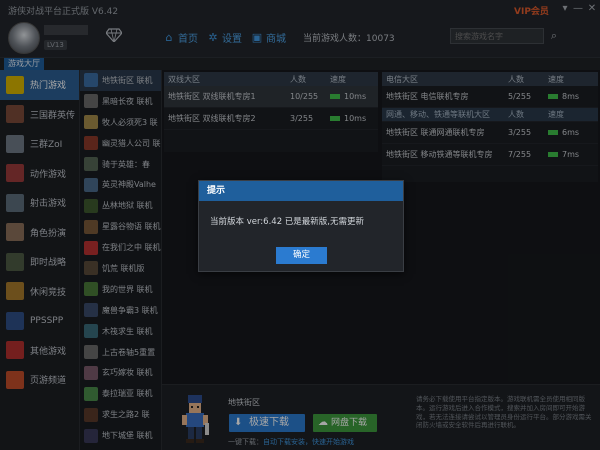 The image size is (600, 450). I want to click on update-dialog: 提示 当前版本 ver:6.42 已是最新版,无需更新 确定, so click(301, 226).